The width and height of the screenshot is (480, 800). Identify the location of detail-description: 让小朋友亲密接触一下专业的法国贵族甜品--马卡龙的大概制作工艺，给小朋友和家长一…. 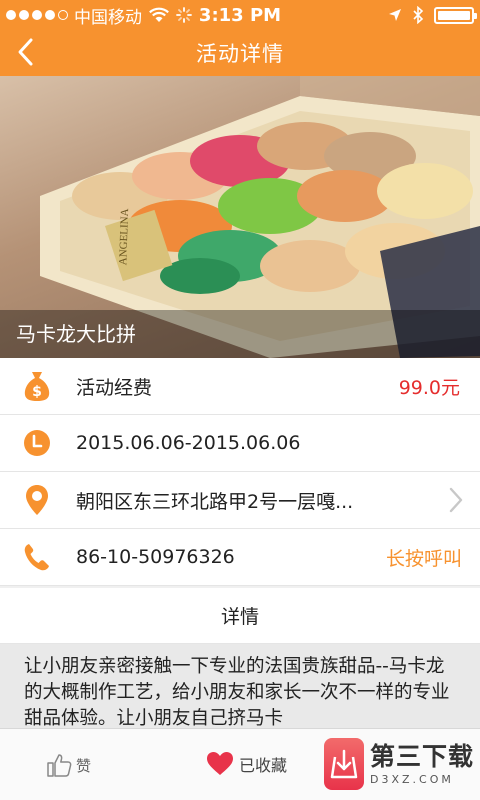
(240, 686).